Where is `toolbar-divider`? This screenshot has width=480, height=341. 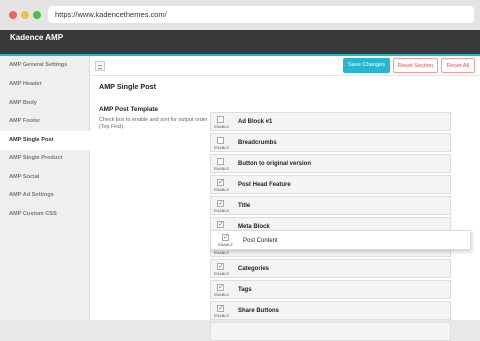 toolbar-divider is located at coordinates (285, 75).